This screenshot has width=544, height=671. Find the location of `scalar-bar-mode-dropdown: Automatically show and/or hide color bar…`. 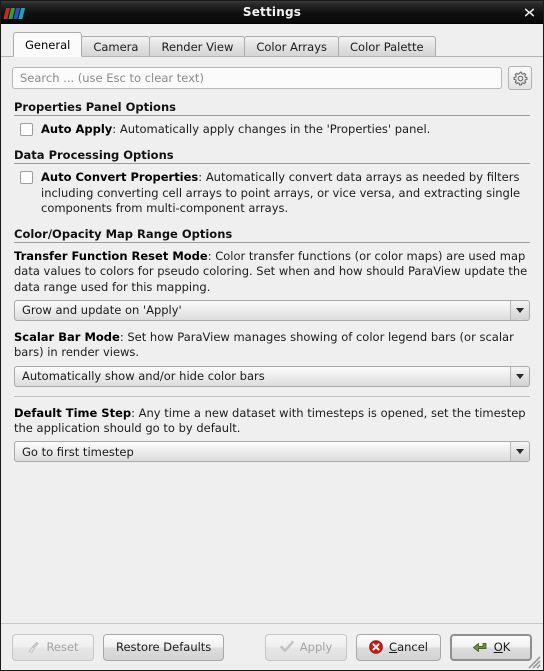

scalar-bar-mode-dropdown: Automatically show and/or hide color bar… is located at coordinates (272, 376).